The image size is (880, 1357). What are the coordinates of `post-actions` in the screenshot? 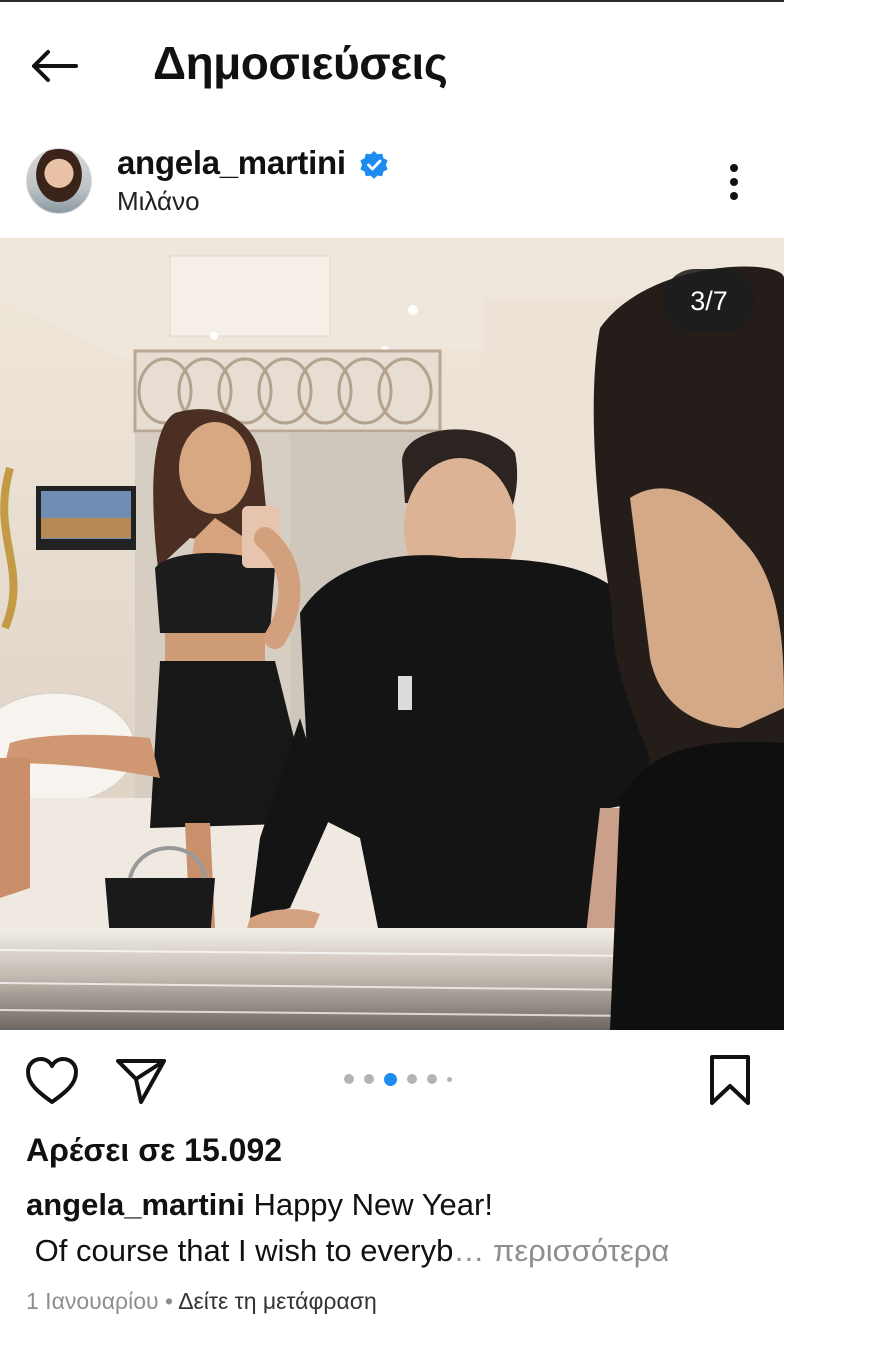 It's located at (392, 1080).